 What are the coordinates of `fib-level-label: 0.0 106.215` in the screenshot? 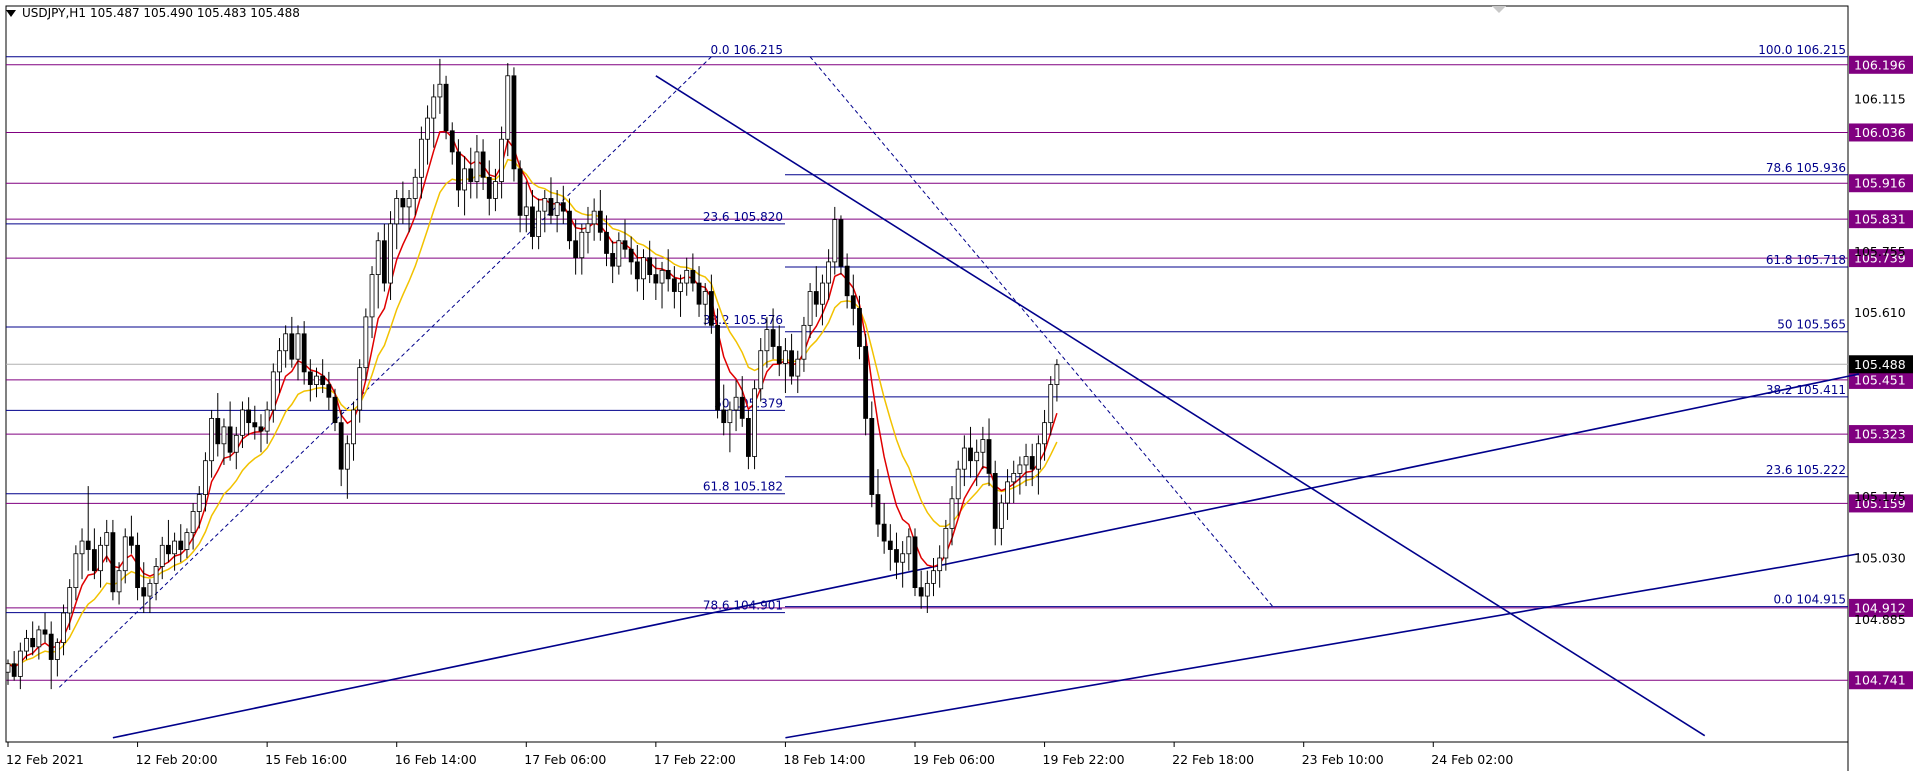 It's located at (746, 50).